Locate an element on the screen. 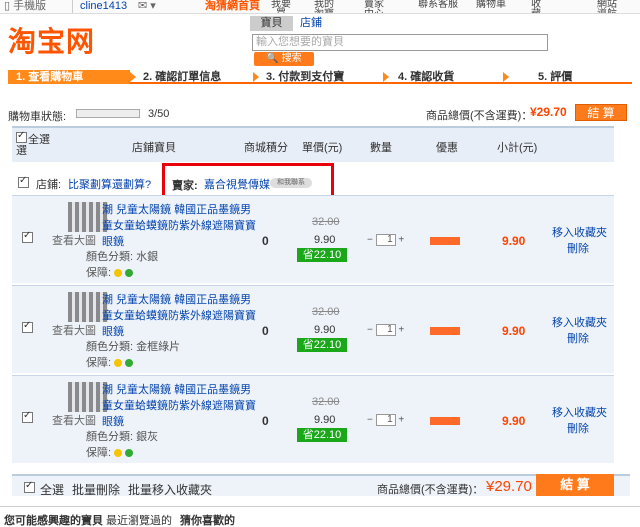 The width and height of the screenshot is (640, 527). checkout-button: 結 算 is located at coordinates (601, 112).